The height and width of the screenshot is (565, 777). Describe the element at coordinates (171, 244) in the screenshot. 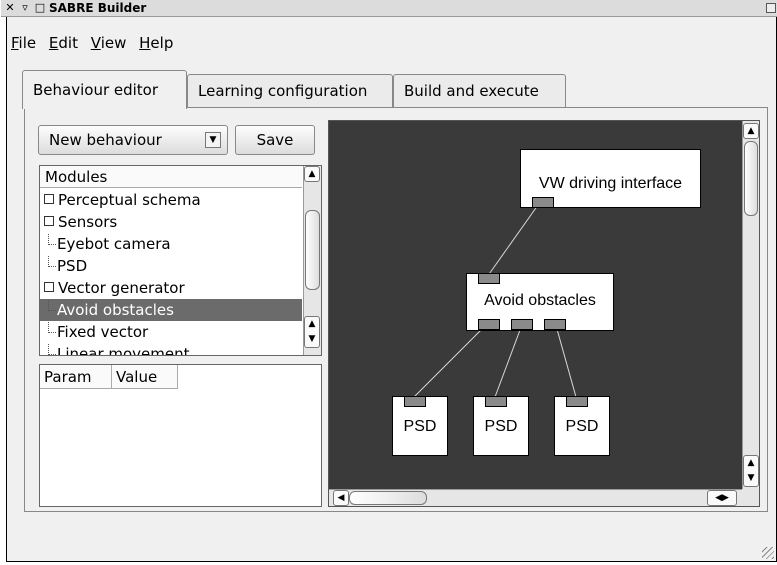

I see `tree-item-eyebot-camera: Eyebot camera` at that location.